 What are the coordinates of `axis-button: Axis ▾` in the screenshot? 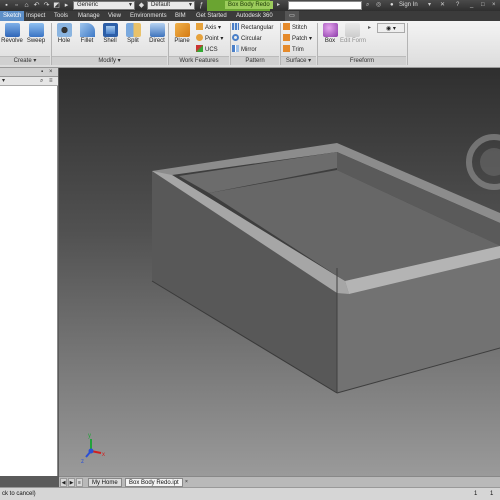 It's located at (208, 28).